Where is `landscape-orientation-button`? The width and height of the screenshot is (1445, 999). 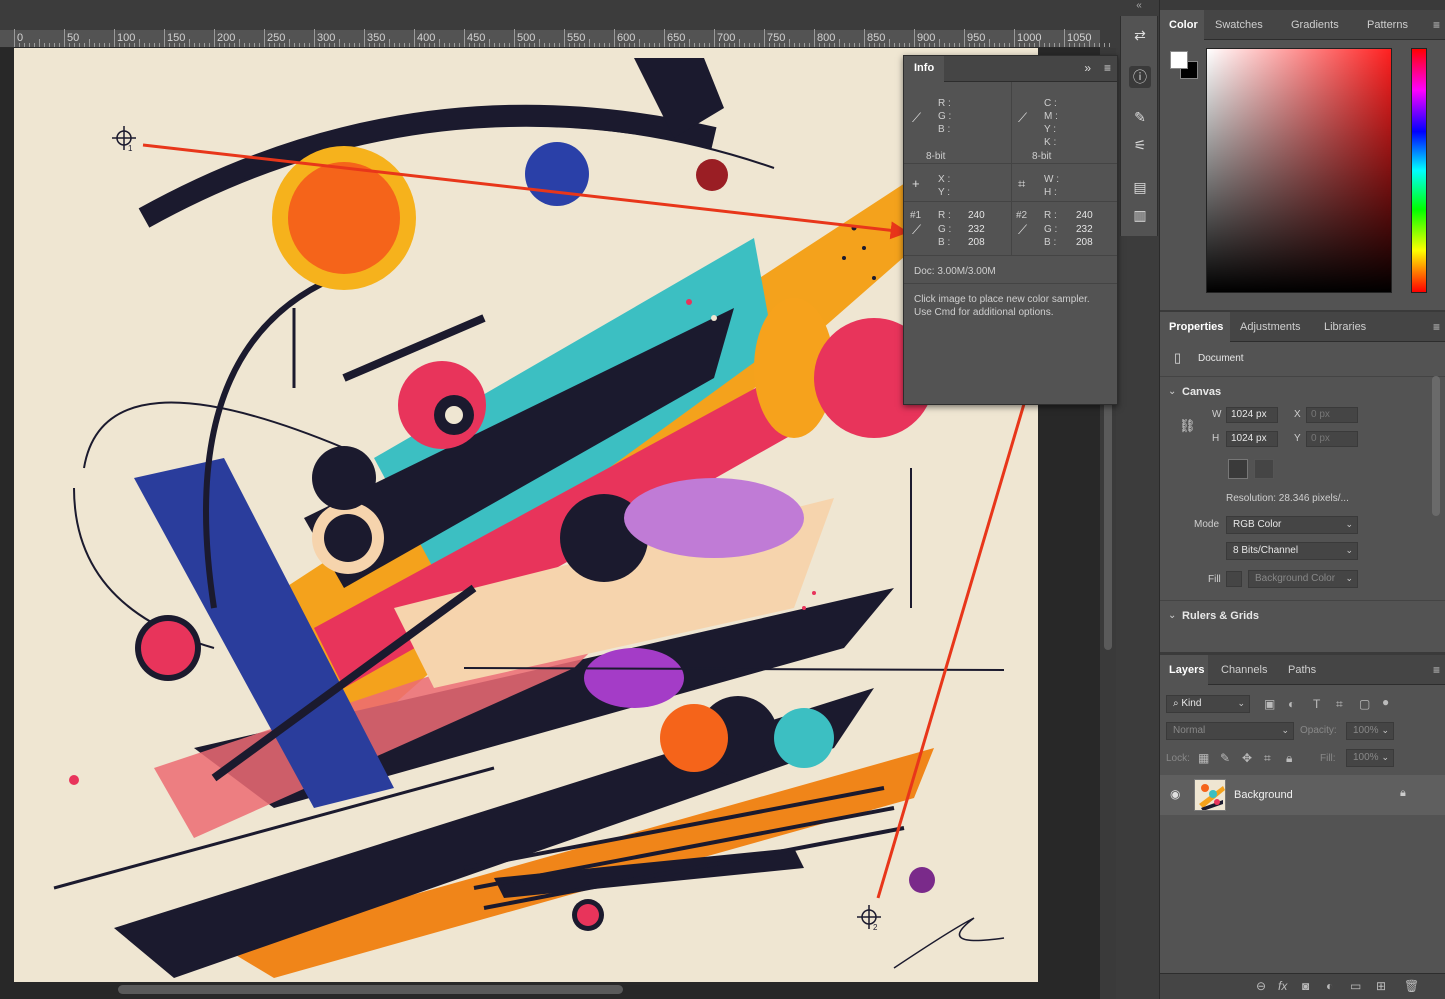
landscape-orientation-button is located at coordinates (1264, 469).